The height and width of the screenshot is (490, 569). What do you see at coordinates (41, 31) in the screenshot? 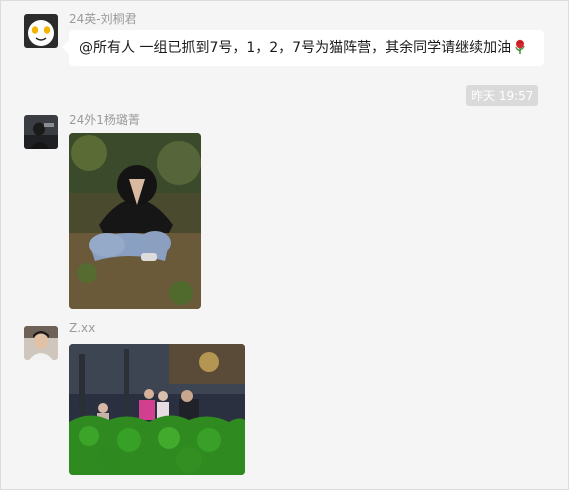
I see `avatar-liu-tongjun` at bounding box center [41, 31].